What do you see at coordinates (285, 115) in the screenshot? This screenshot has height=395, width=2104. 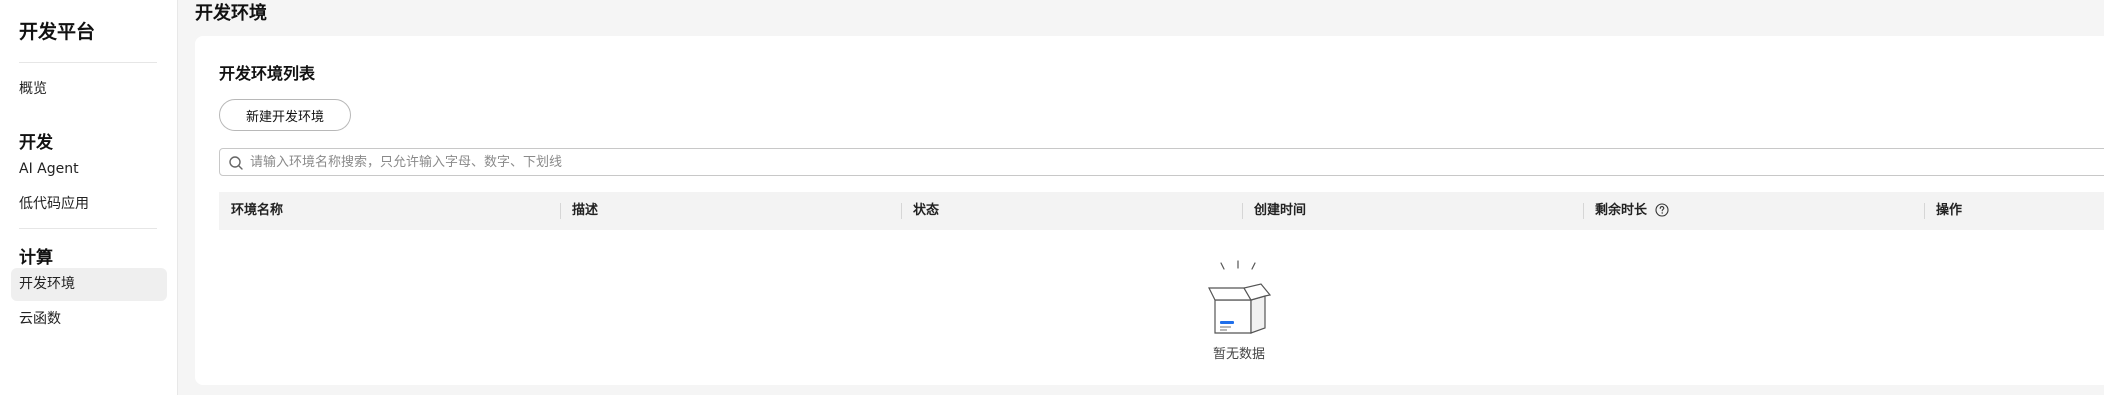 I see `new-environment-button: 新建开发环境` at bounding box center [285, 115].